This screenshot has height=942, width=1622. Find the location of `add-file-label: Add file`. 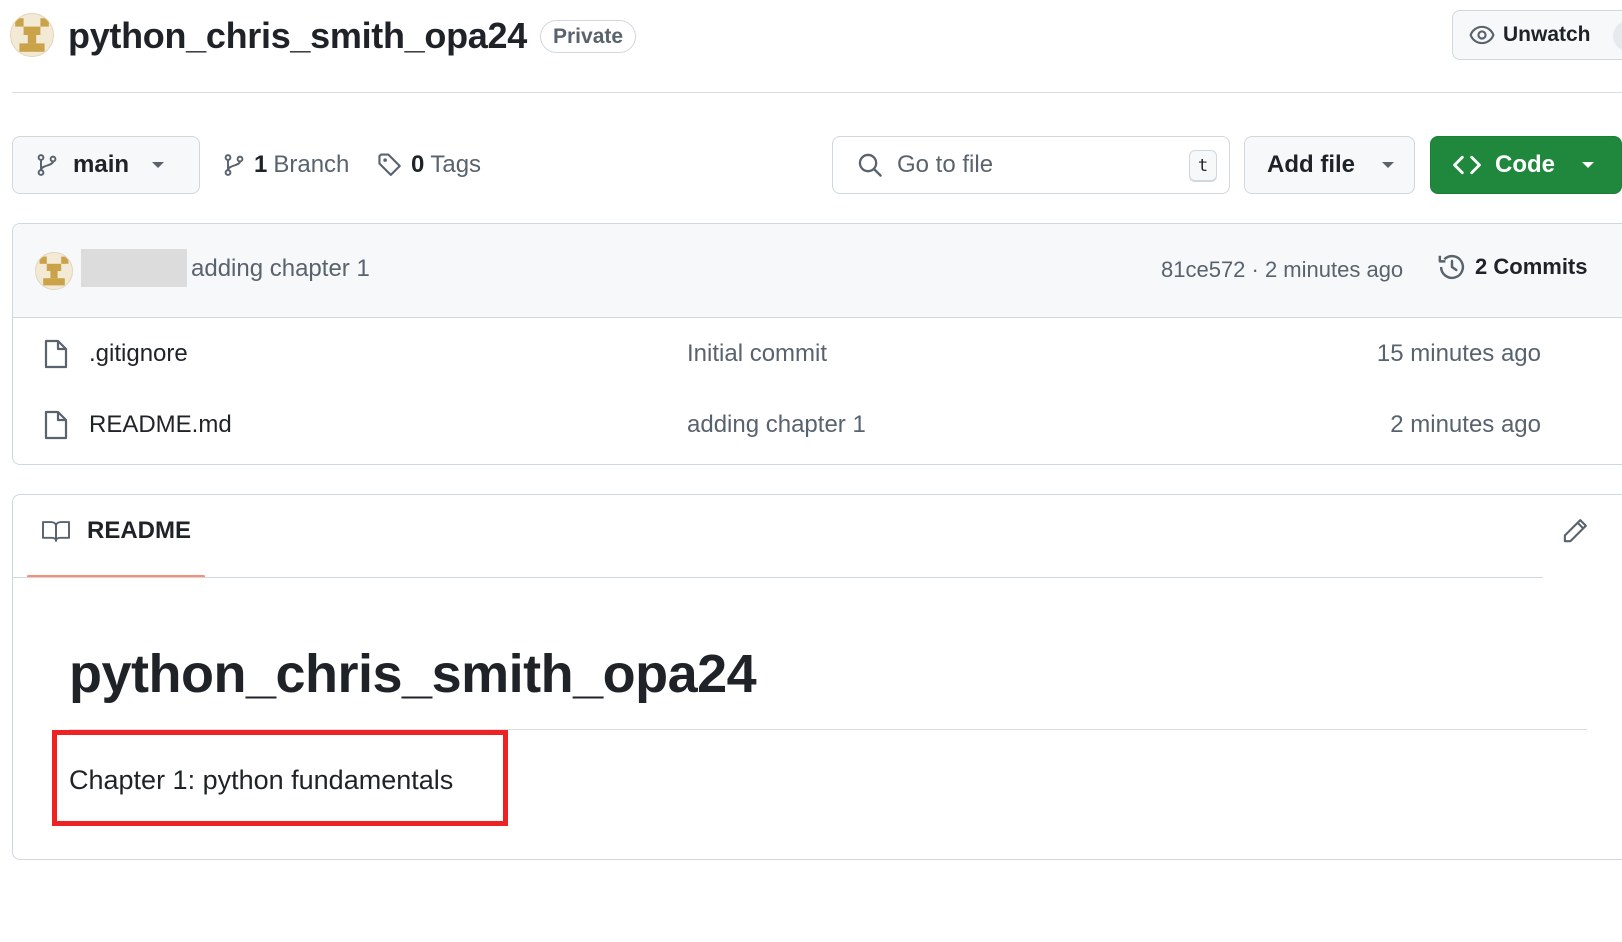

add-file-label: Add file is located at coordinates (1311, 164).